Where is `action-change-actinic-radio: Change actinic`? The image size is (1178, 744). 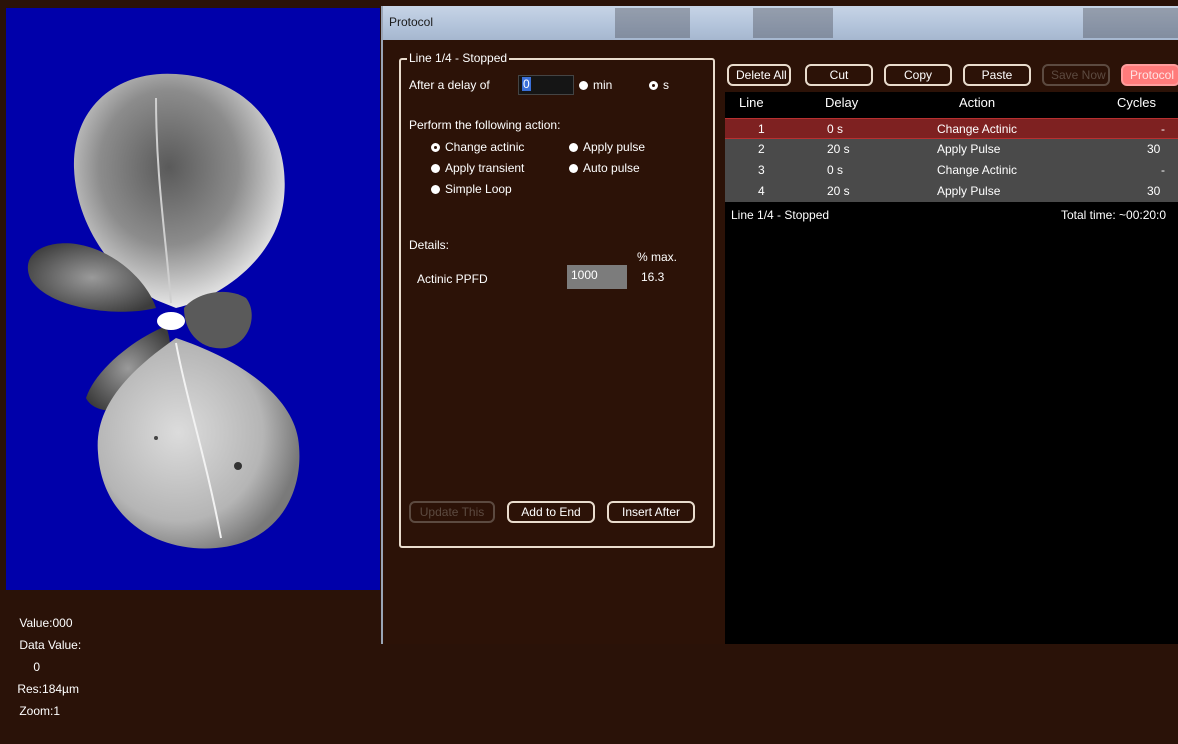 action-change-actinic-radio: Change actinic is located at coordinates (477, 147).